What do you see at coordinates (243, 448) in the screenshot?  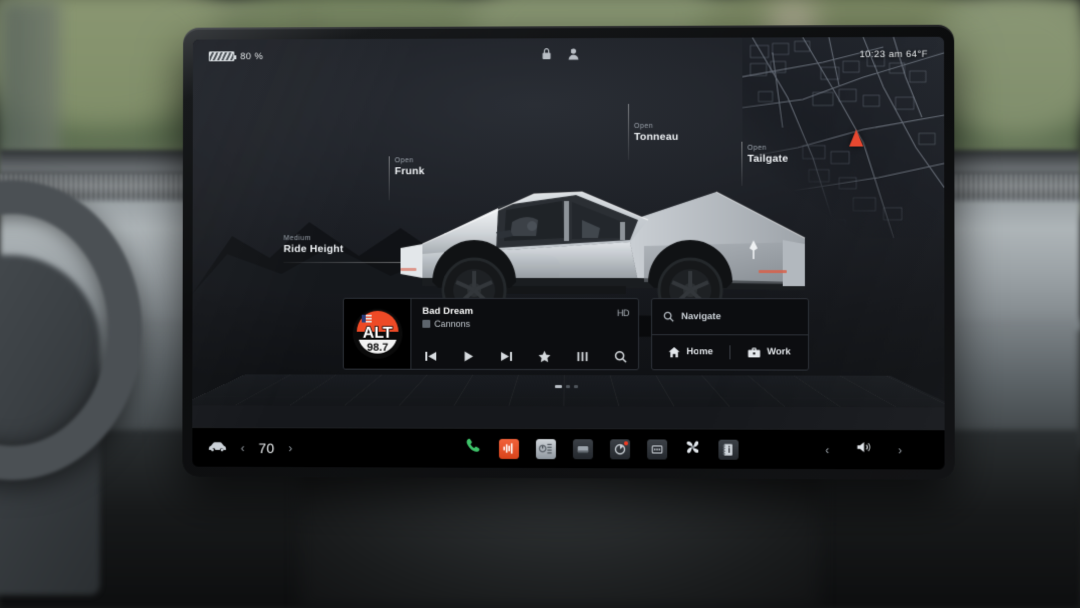 I see `temp-decrease-button: ‹` at bounding box center [243, 448].